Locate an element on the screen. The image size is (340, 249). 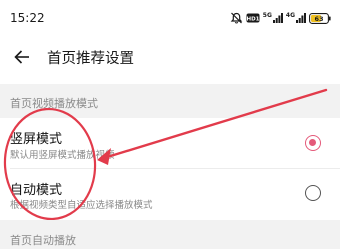
signal-4g-label: 4G is located at coordinates (290, 15).